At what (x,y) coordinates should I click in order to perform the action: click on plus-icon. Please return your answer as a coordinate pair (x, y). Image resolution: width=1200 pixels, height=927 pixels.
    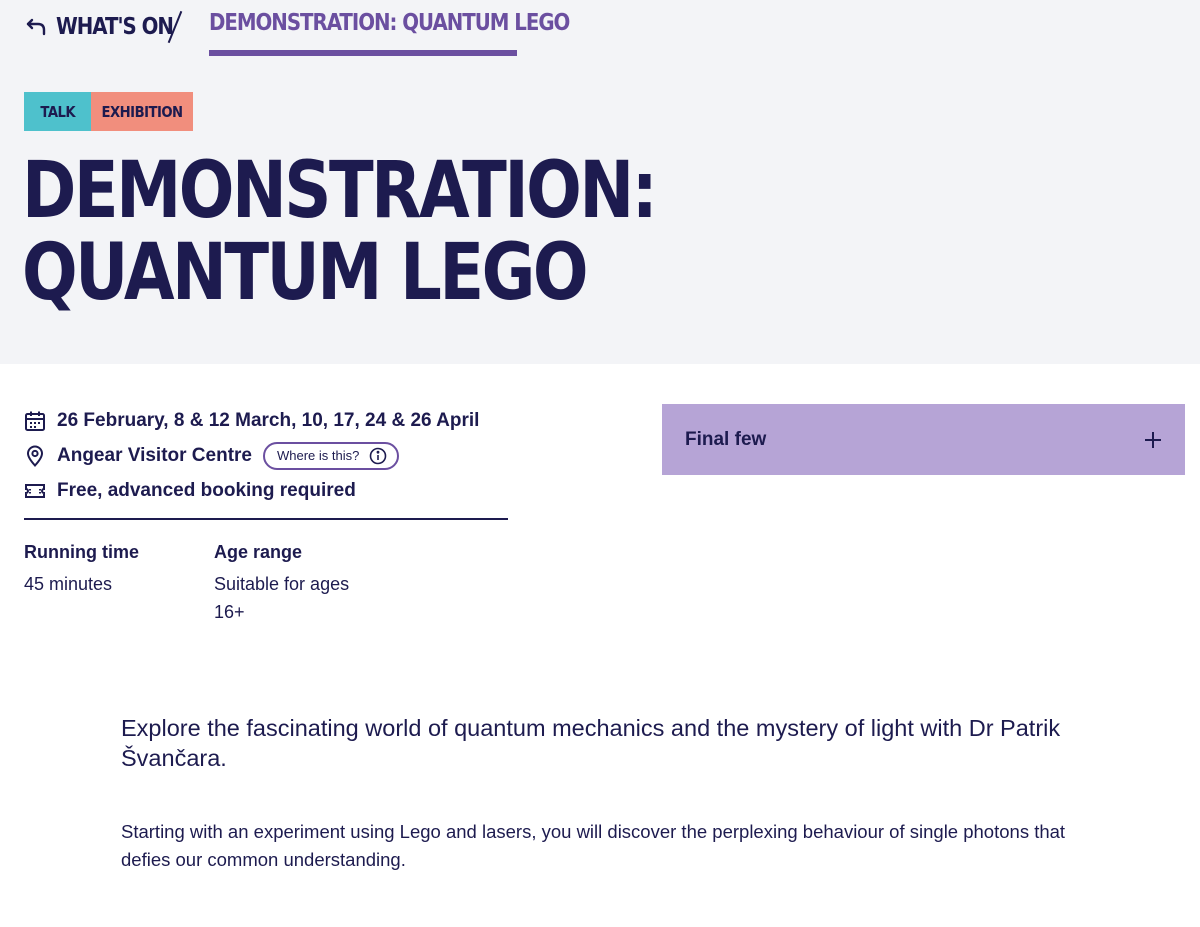
    Looking at the image, I should click on (1153, 439).